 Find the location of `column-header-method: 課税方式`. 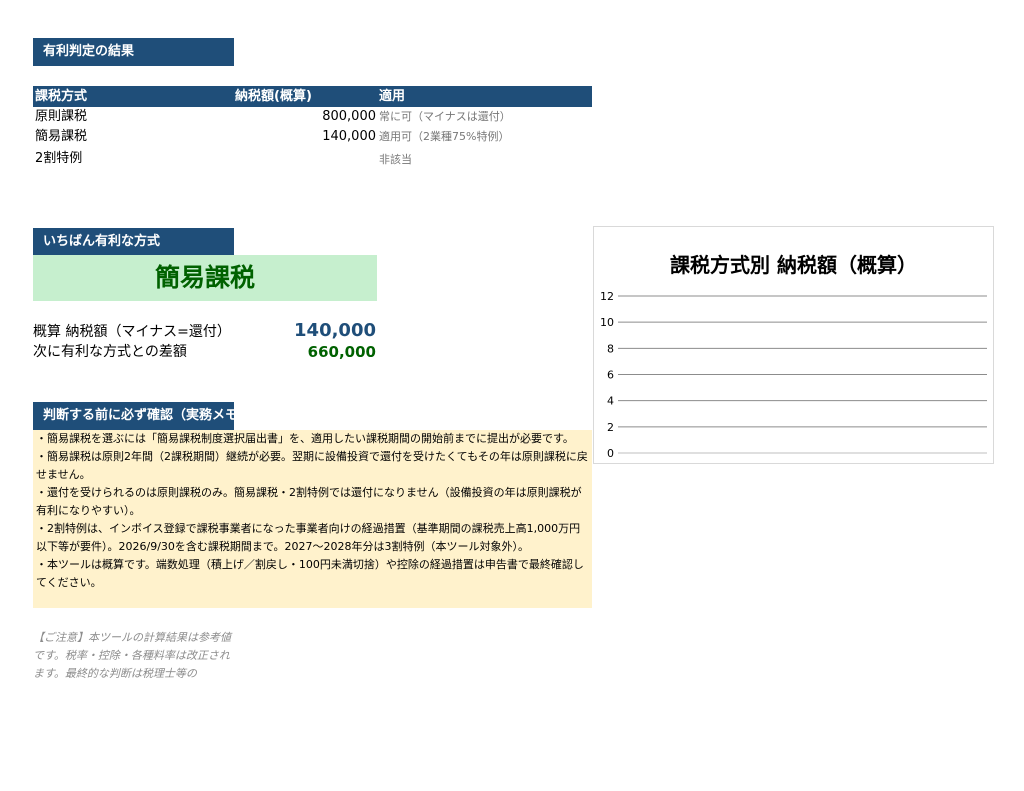

column-header-method: 課税方式 is located at coordinates (61, 96).